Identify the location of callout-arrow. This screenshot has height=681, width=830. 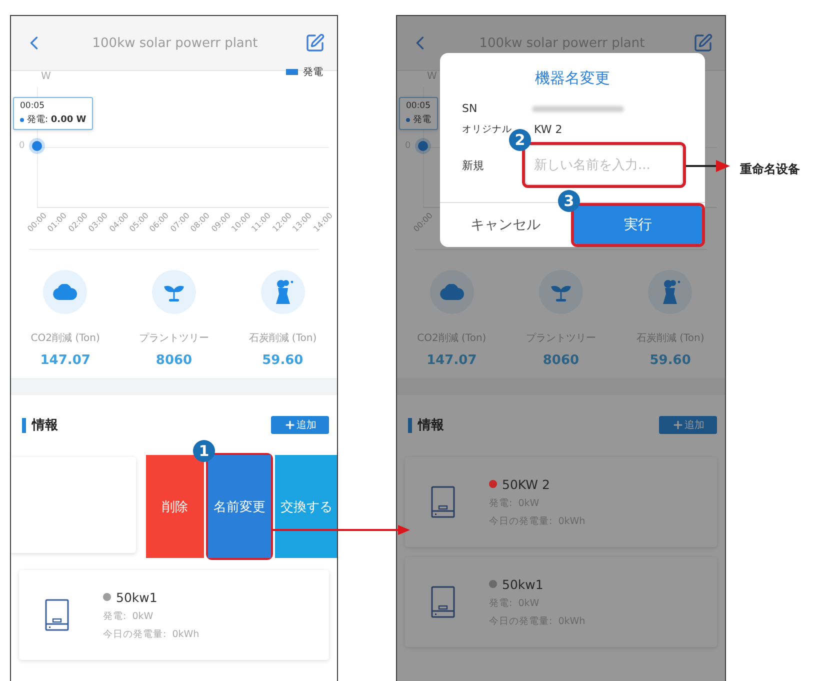
(708, 166).